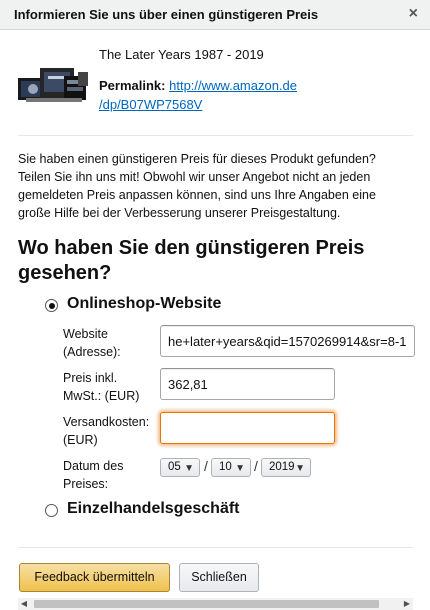  I want to click on date-label: Datum des Preises:, so click(93, 475).